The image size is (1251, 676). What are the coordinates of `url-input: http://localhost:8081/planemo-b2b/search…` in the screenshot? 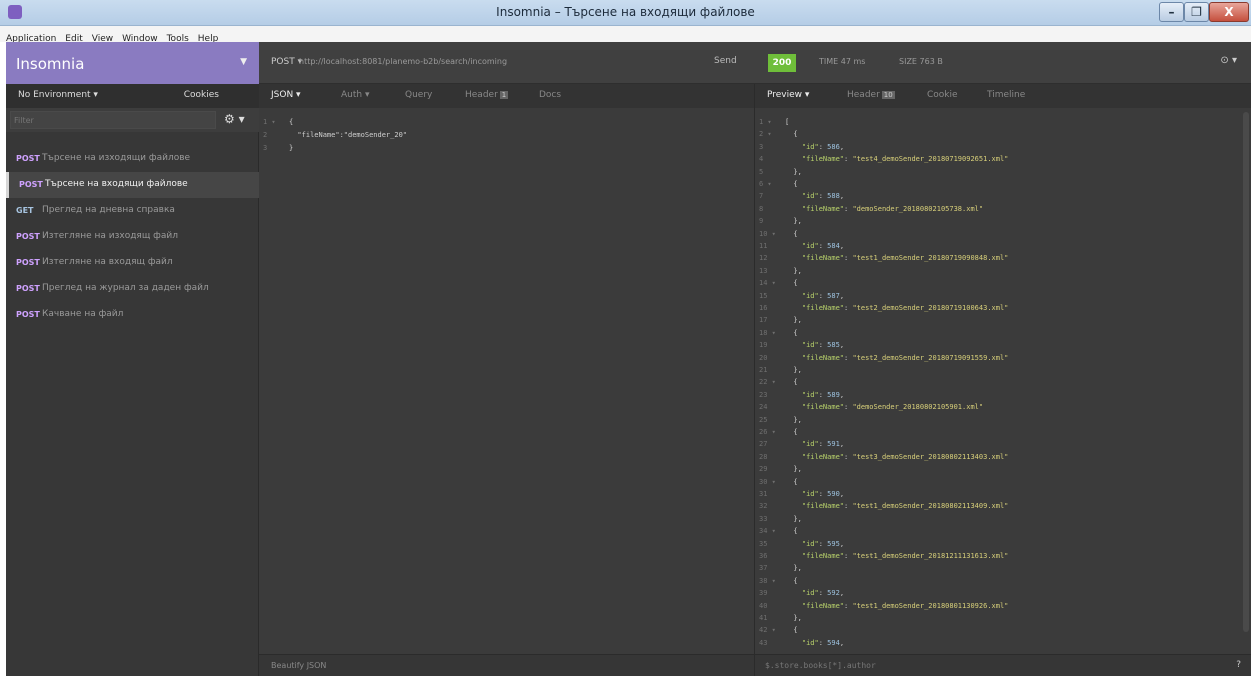 It's located at (403, 61).